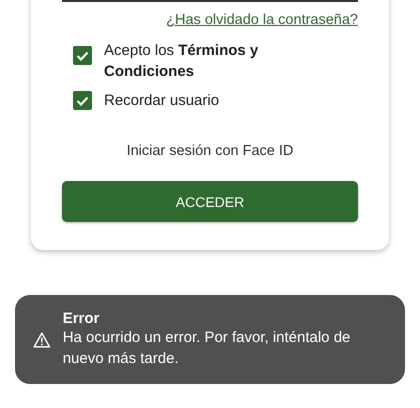 The height and width of the screenshot is (408, 420). Describe the element at coordinates (207, 348) in the screenshot. I see `toast-message: Ha ocurrido un error. Por favor, inténtalo de nuevo más tarde.` at that location.